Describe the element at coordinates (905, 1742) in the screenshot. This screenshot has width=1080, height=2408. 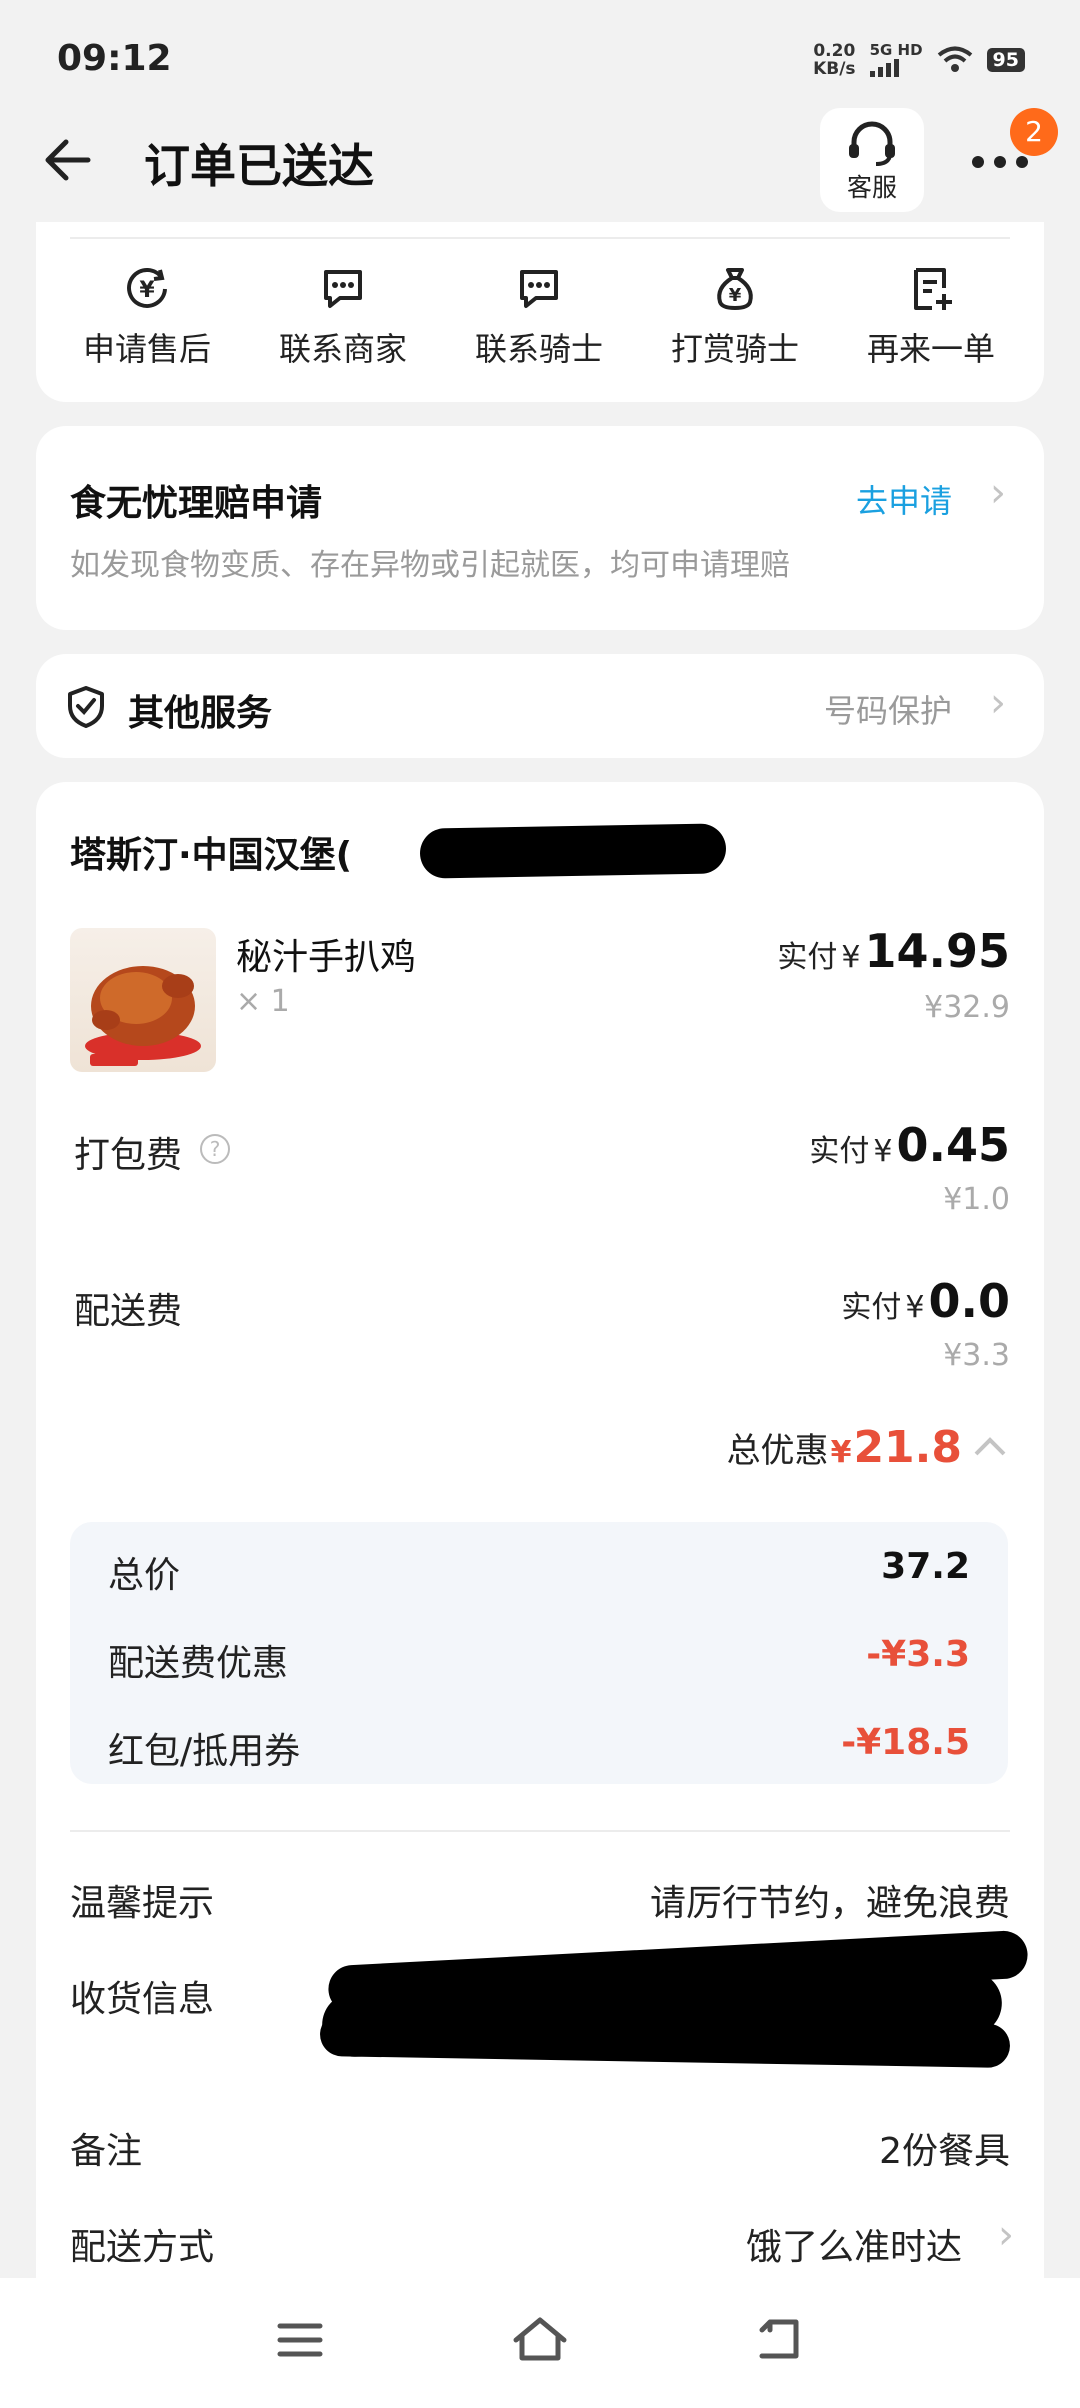
I see `coupon-value: -¥18.5` at that location.